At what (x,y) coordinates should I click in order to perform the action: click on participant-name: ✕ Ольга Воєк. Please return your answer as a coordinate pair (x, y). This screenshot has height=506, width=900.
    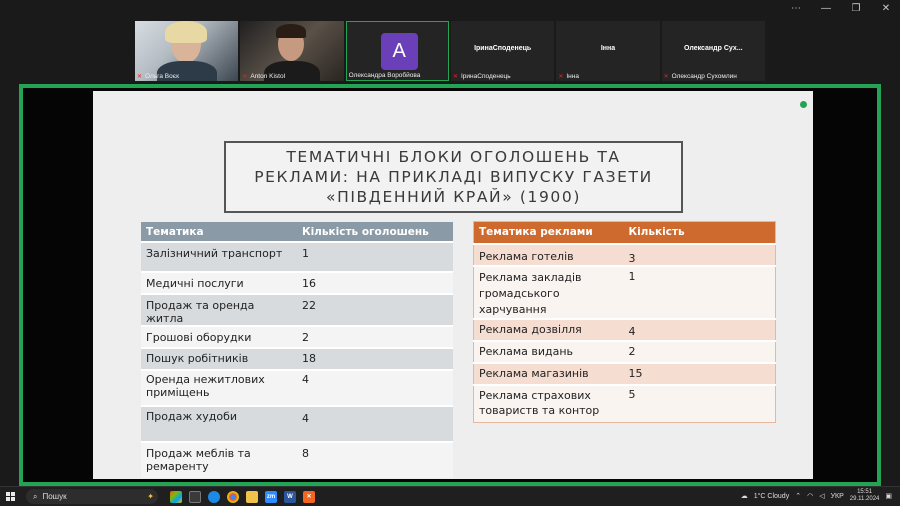
    Looking at the image, I should click on (158, 76).